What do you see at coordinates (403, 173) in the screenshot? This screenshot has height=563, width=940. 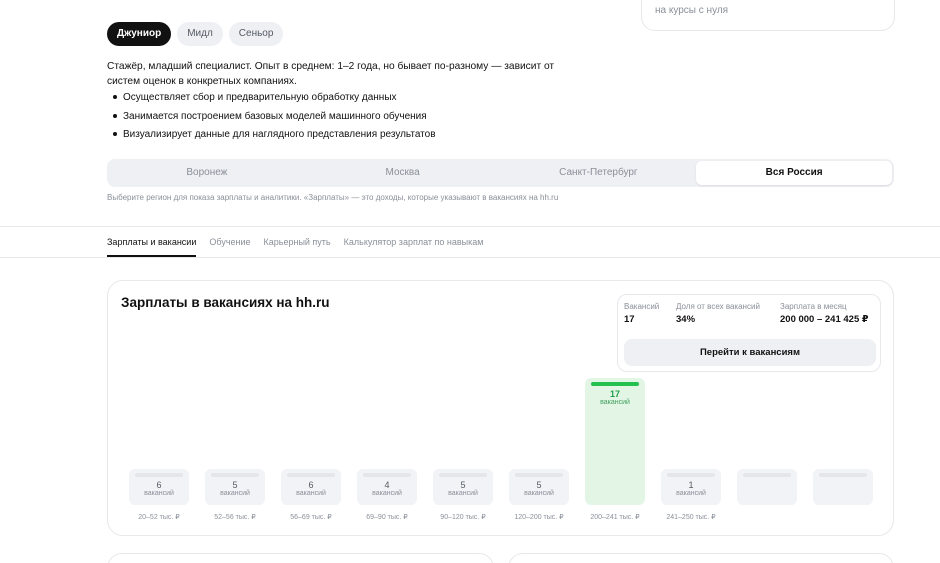 I see `region-moscow: Москва` at bounding box center [403, 173].